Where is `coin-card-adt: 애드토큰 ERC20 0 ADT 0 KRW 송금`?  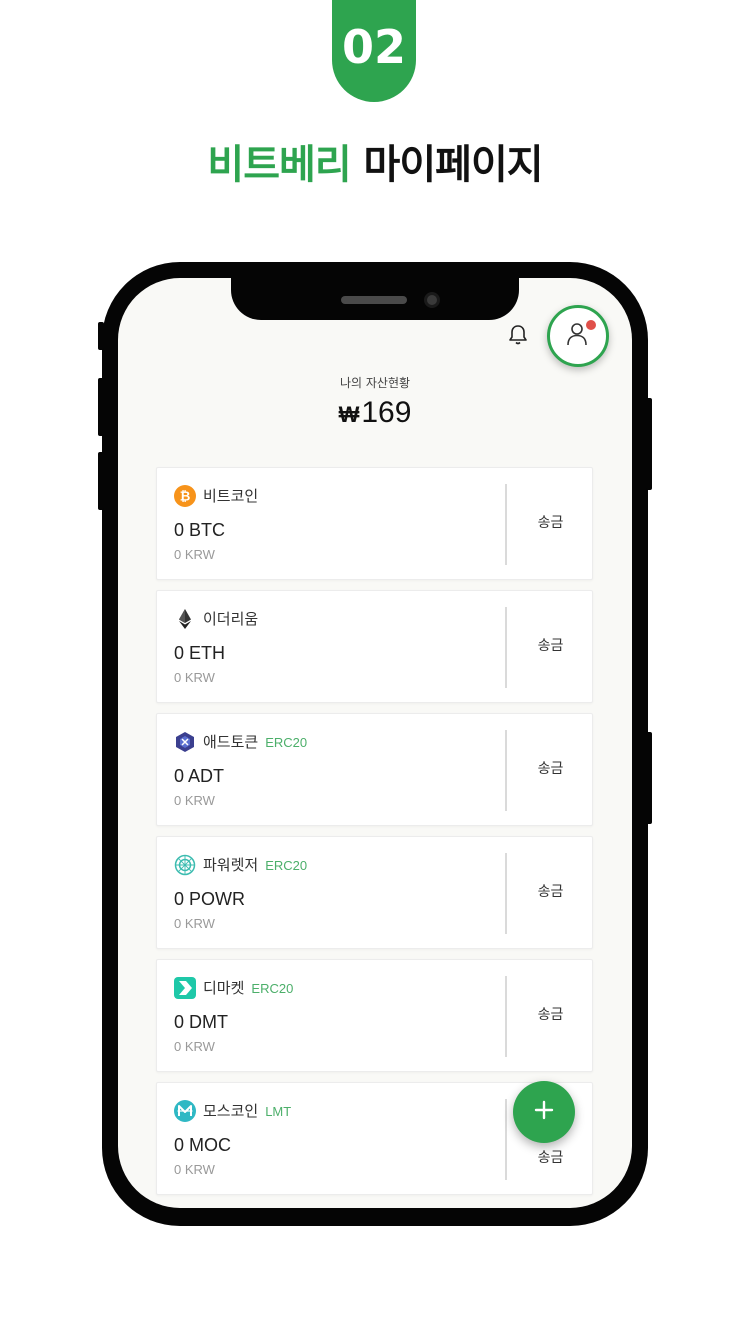 coin-card-adt: 애드토큰 ERC20 0 ADT 0 KRW 송금 is located at coordinates (374, 769).